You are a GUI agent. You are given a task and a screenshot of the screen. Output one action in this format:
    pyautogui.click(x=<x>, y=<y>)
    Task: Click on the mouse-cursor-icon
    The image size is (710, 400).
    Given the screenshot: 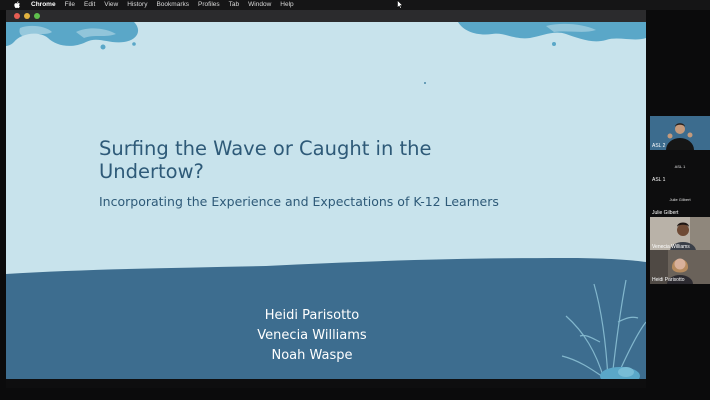 What is the action you would take?
    pyautogui.click(x=400, y=4)
    